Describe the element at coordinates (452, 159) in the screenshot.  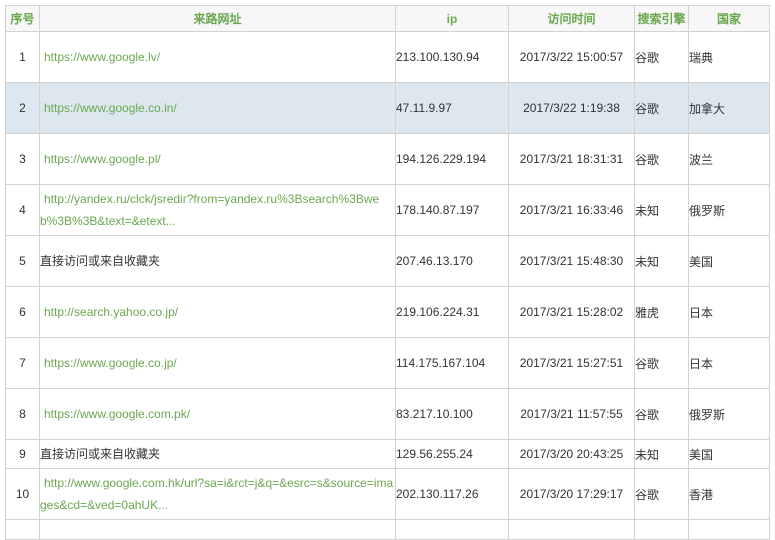
I see `ip-cell: 194.126.229.194` at that location.